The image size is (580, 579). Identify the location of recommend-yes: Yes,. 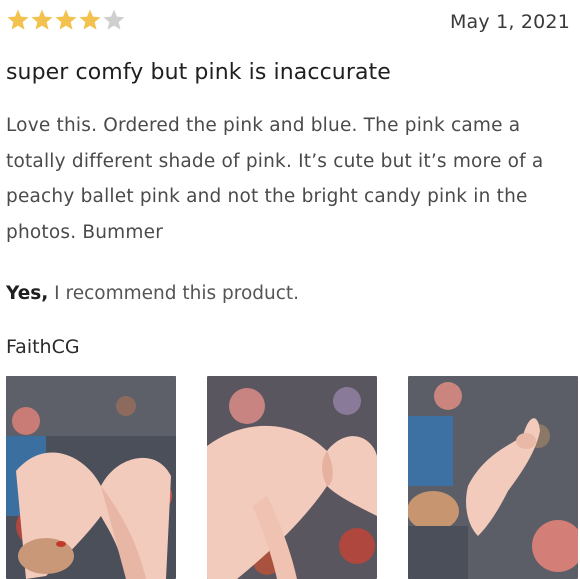
(27, 293).